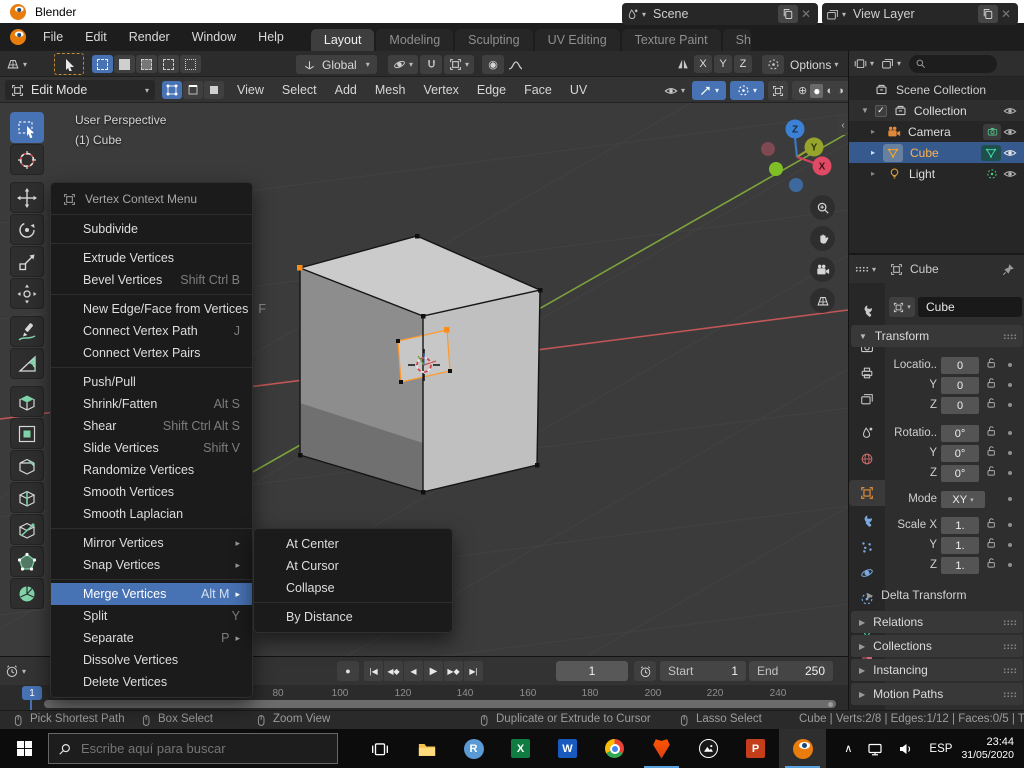 The width and height of the screenshot is (1024, 768). What do you see at coordinates (146, 64) in the screenshot?
I see `select-mode-subtract-button` at bounding box center [146, 64].